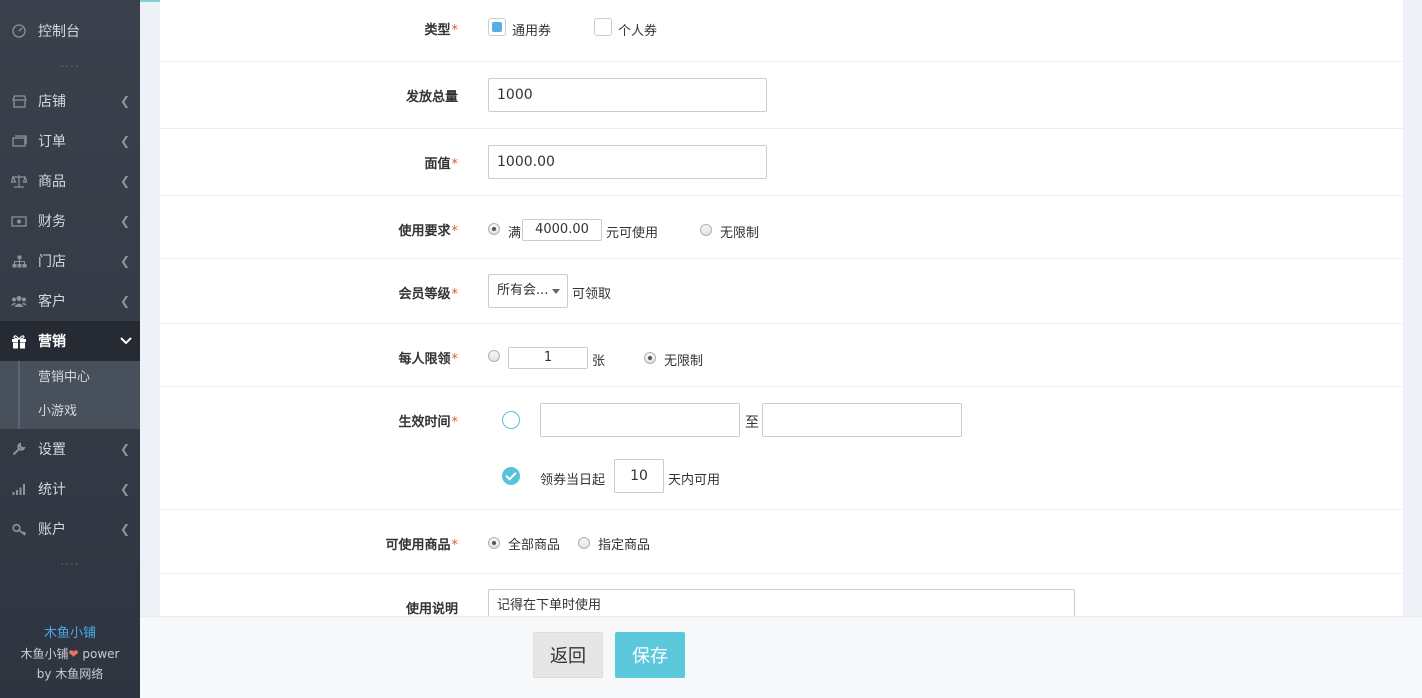  I want to click on caret-down-icon, so click(556, 291).